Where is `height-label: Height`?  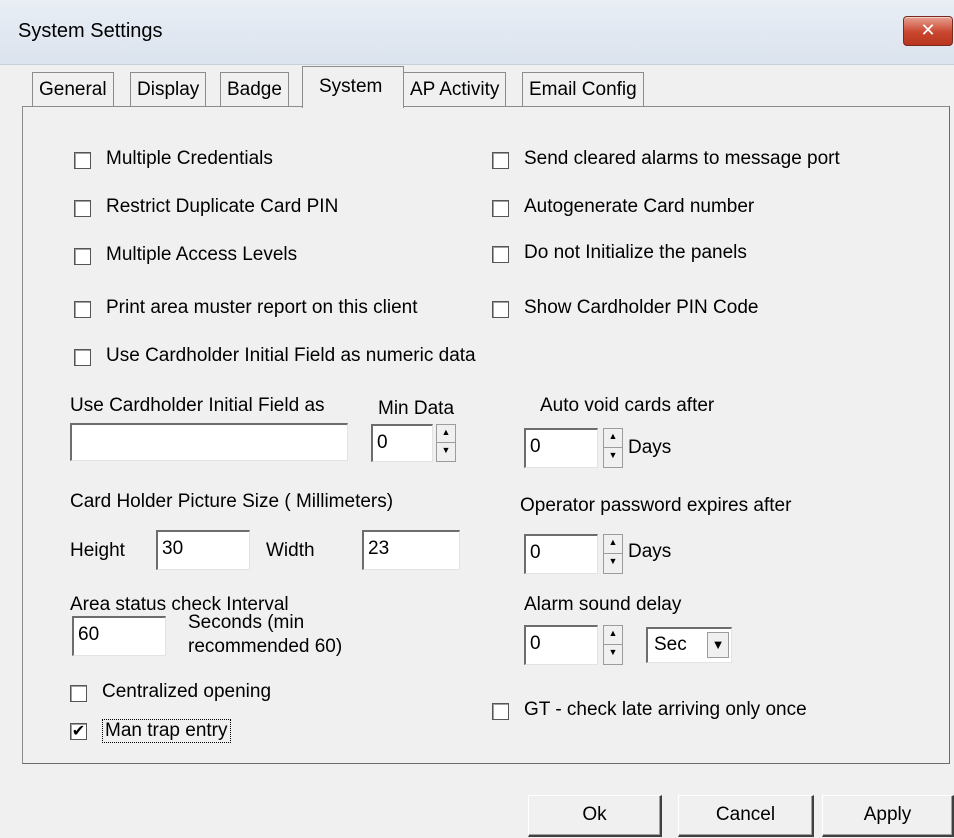 height-label: Height is located at coordinates (97, 550).